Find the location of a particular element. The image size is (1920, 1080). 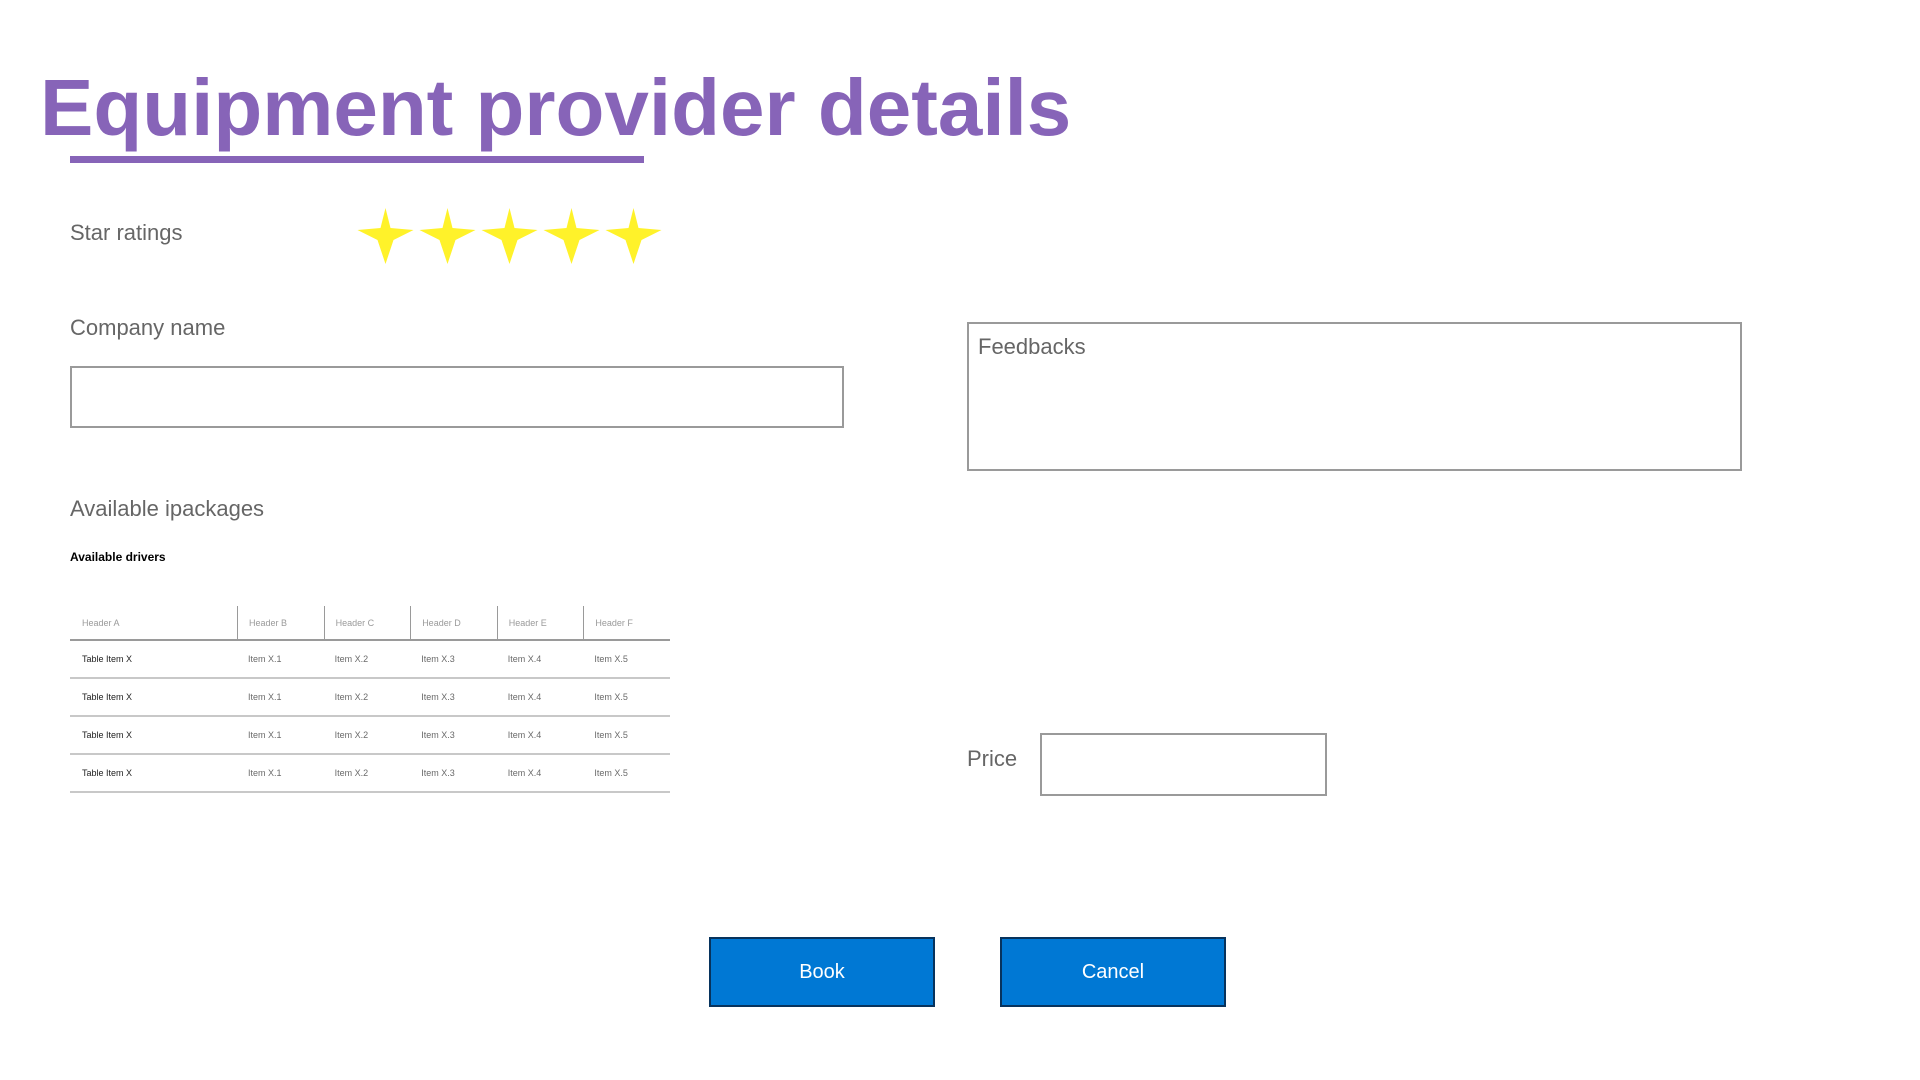

star-rating is located at coordinates (509, 236).